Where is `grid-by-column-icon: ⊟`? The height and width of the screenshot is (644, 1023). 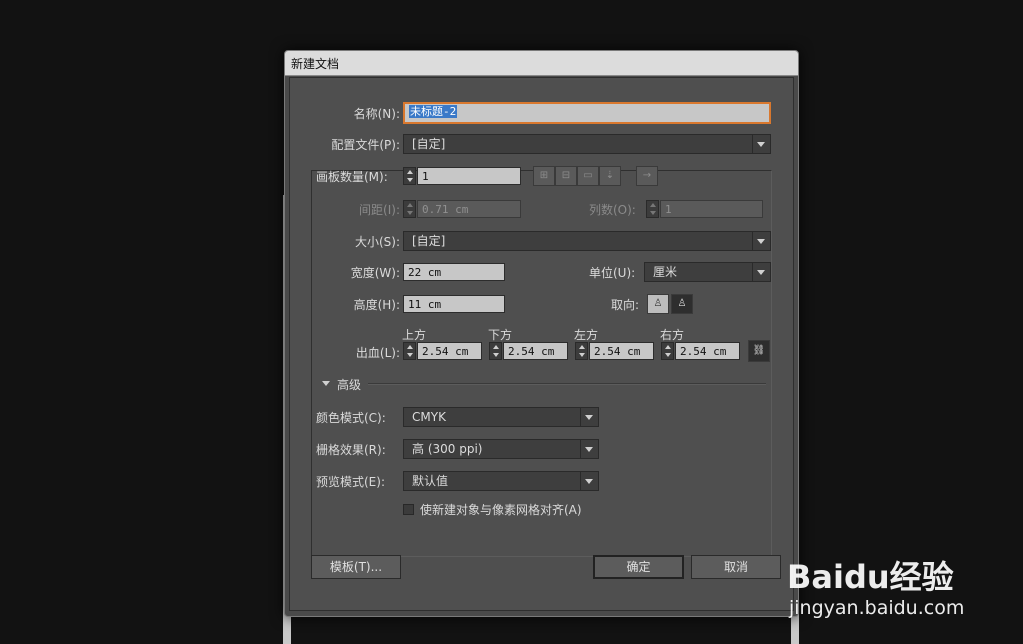
grid-by-column-icon: ⊟ is located at coordinates (566, 176).